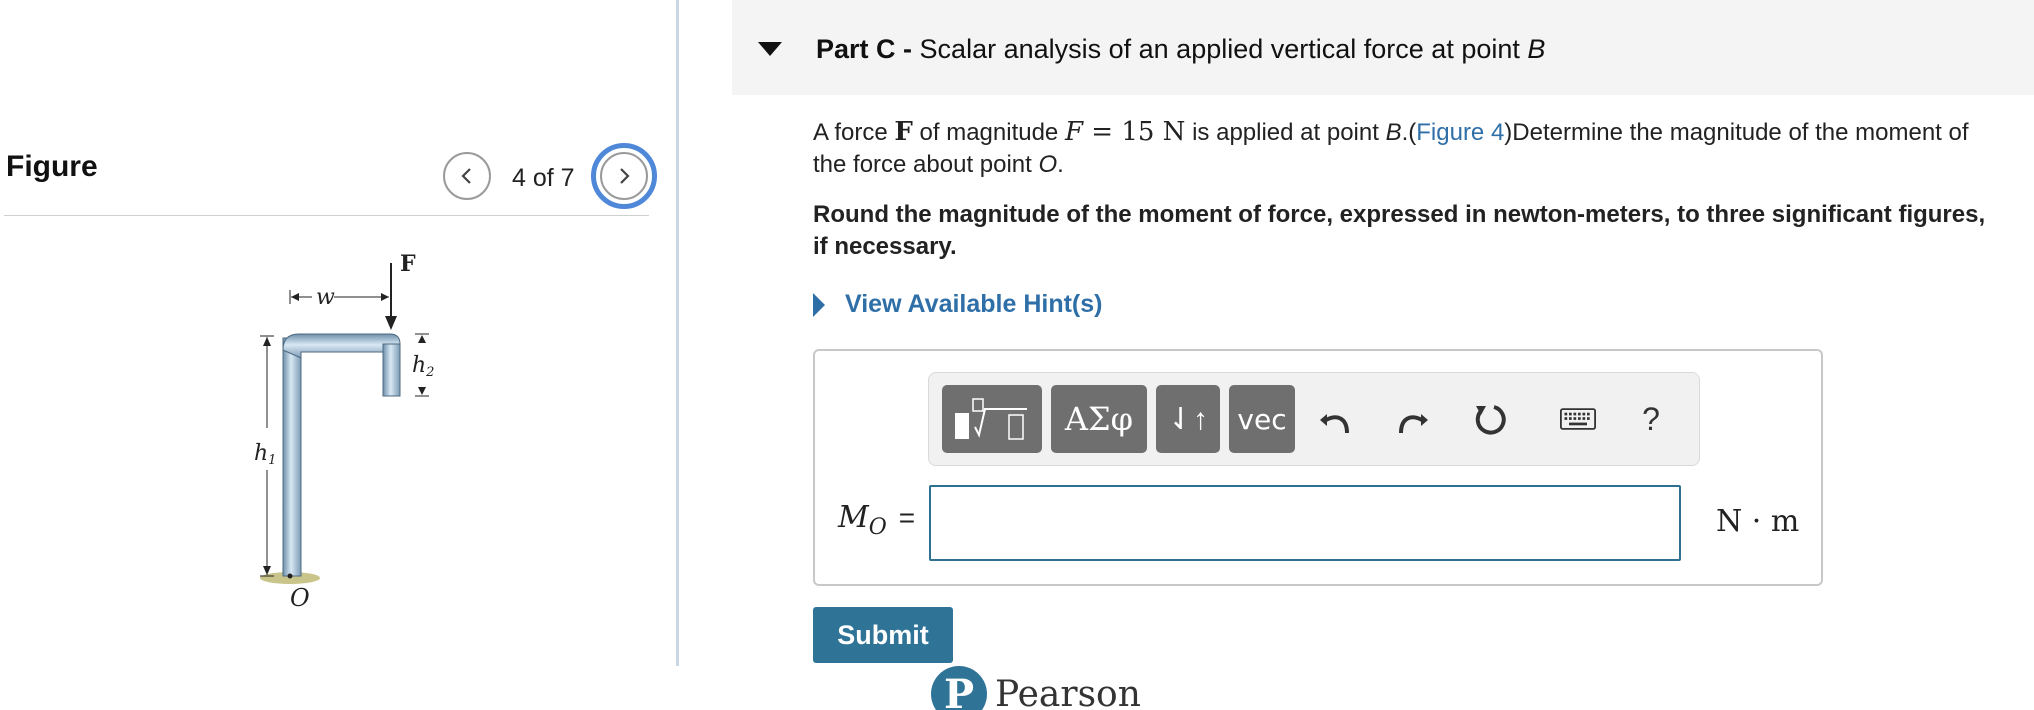  I want to click on pipe-top, so click(341, 346).